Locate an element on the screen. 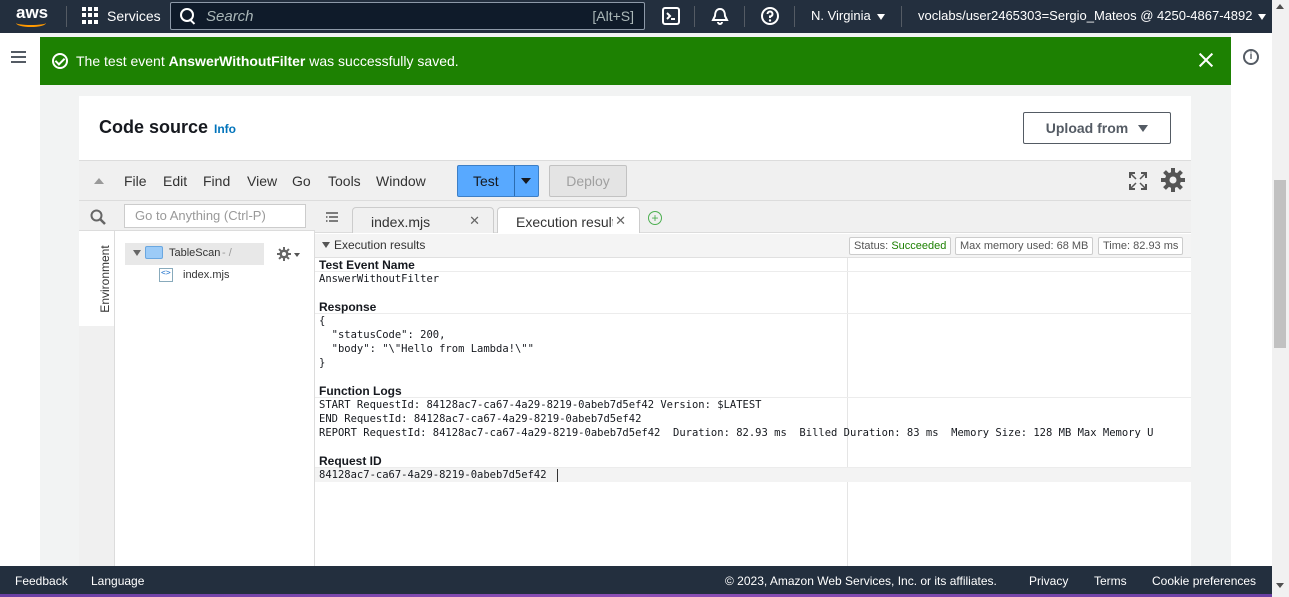 The width and height of the screenshot is (1289, 597). js-file-icon is located at coordinates (166, 275).